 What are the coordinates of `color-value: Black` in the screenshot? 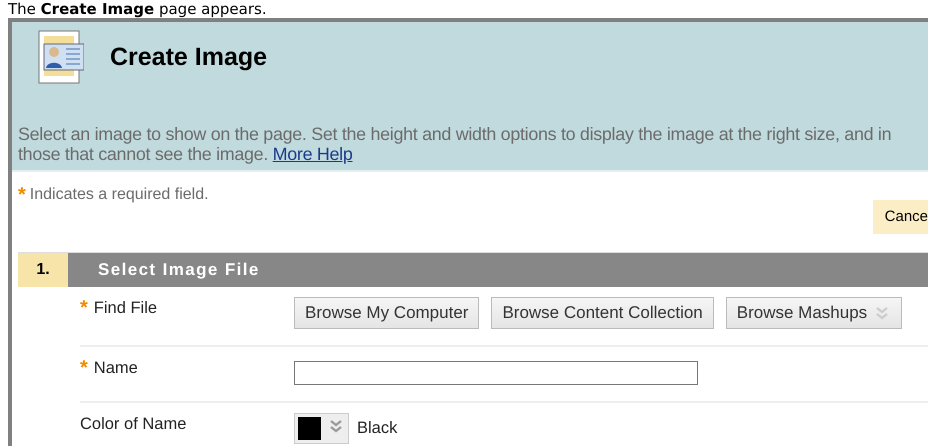 It's located at (377, 428).